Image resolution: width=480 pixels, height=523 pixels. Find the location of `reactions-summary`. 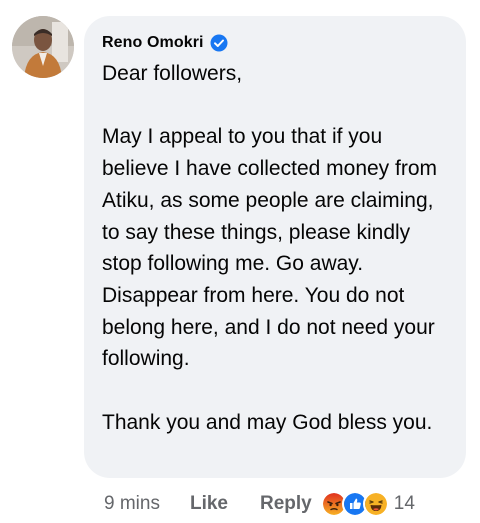

reactions-summary is located at coordinates (354, 504).